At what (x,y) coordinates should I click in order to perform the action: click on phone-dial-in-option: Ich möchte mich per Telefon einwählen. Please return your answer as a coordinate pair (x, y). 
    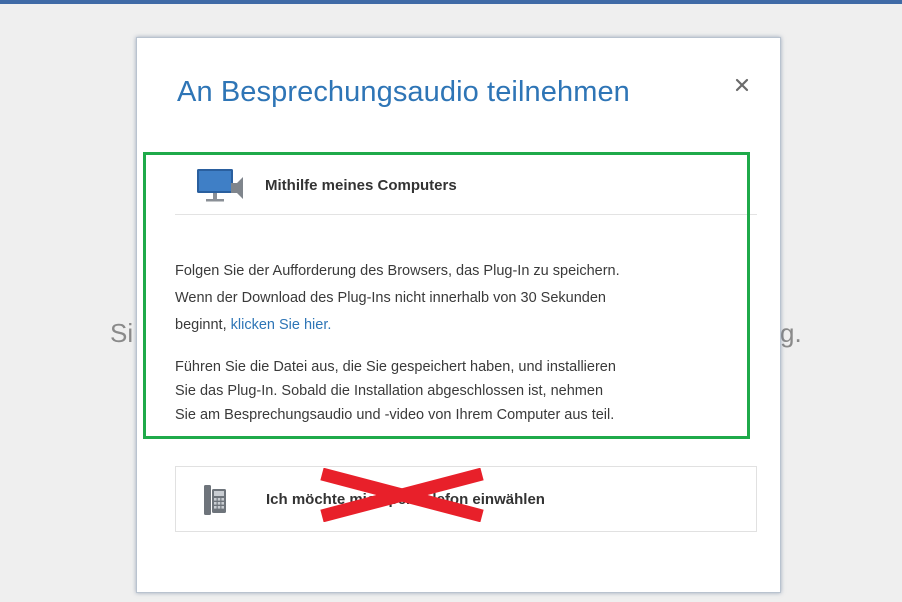
    Looking at the image, I should click on (466, 499).